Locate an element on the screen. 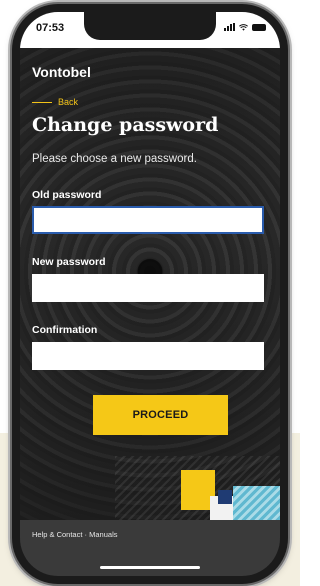 This screenshot has width=320, height=586. confirmation-label: Confirmation is located at coordinates (65, 330).